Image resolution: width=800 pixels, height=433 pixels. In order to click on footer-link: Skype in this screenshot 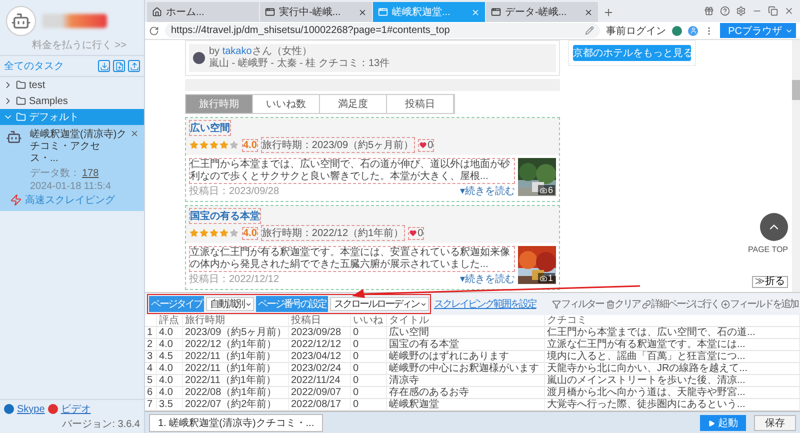, I will do `click(31, 409)`.